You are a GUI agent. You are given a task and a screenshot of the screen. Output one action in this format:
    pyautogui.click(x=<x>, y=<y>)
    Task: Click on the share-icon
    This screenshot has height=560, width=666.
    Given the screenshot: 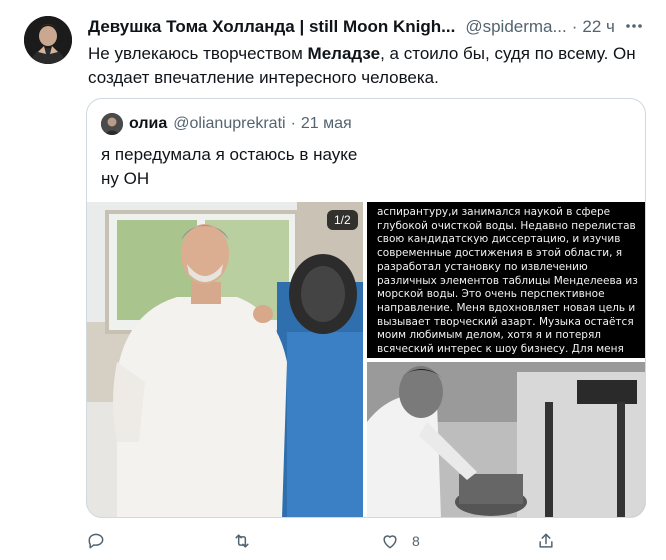 What is the action you would take?
    pyautogui.click(x=546, y=541)
    